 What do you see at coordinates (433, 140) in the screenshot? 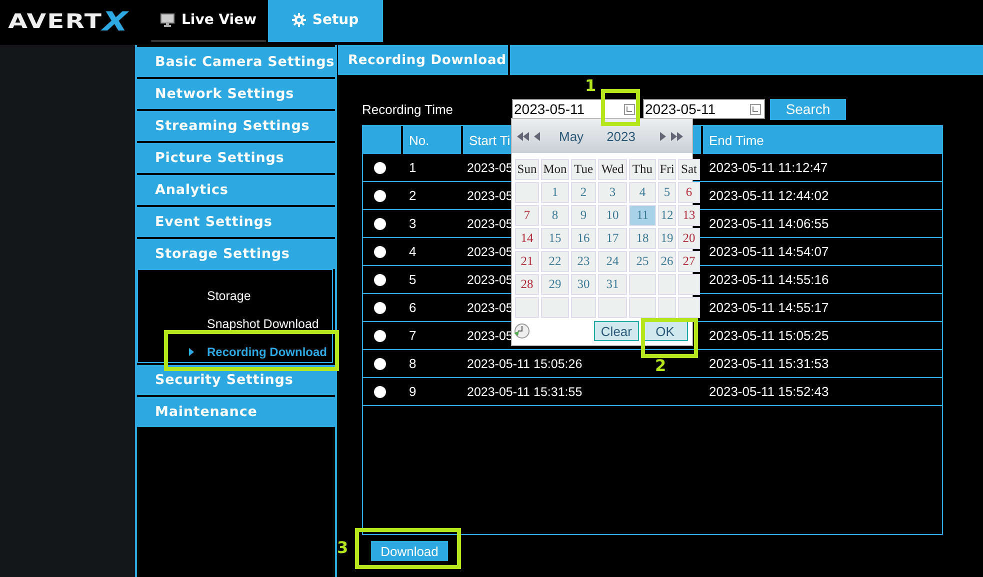
I see `column-header: No.` at bounding box center [433, 140].